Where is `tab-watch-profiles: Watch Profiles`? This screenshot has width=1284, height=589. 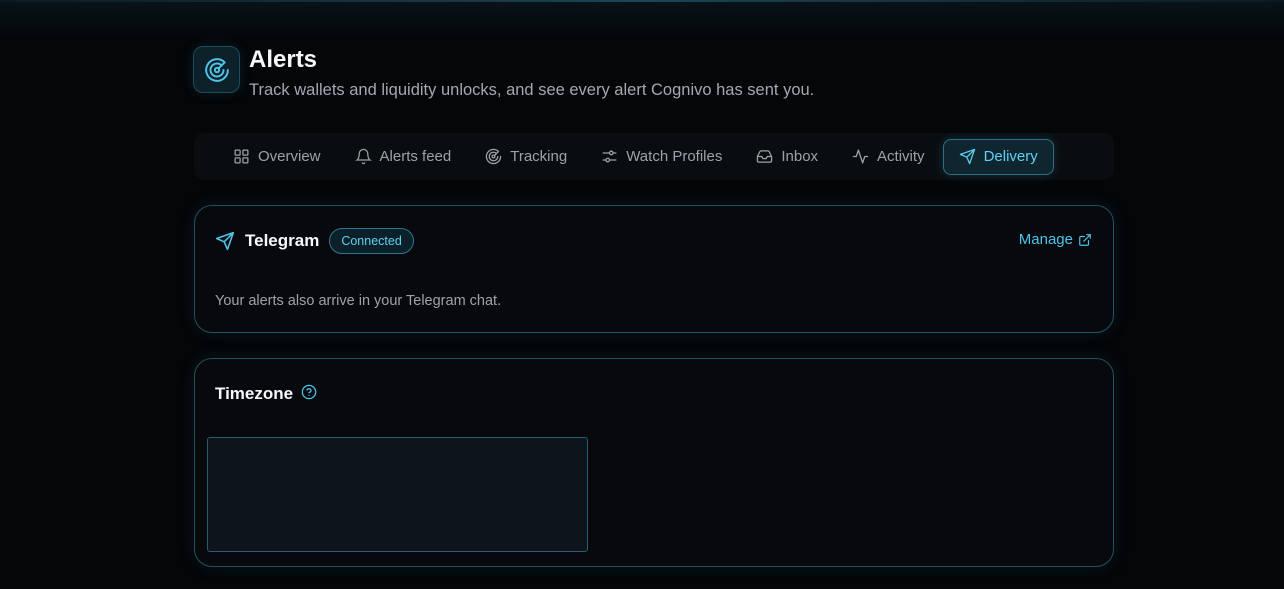
tab-watch-profiles: Watch Profiles is located at coordinates (661, 157).